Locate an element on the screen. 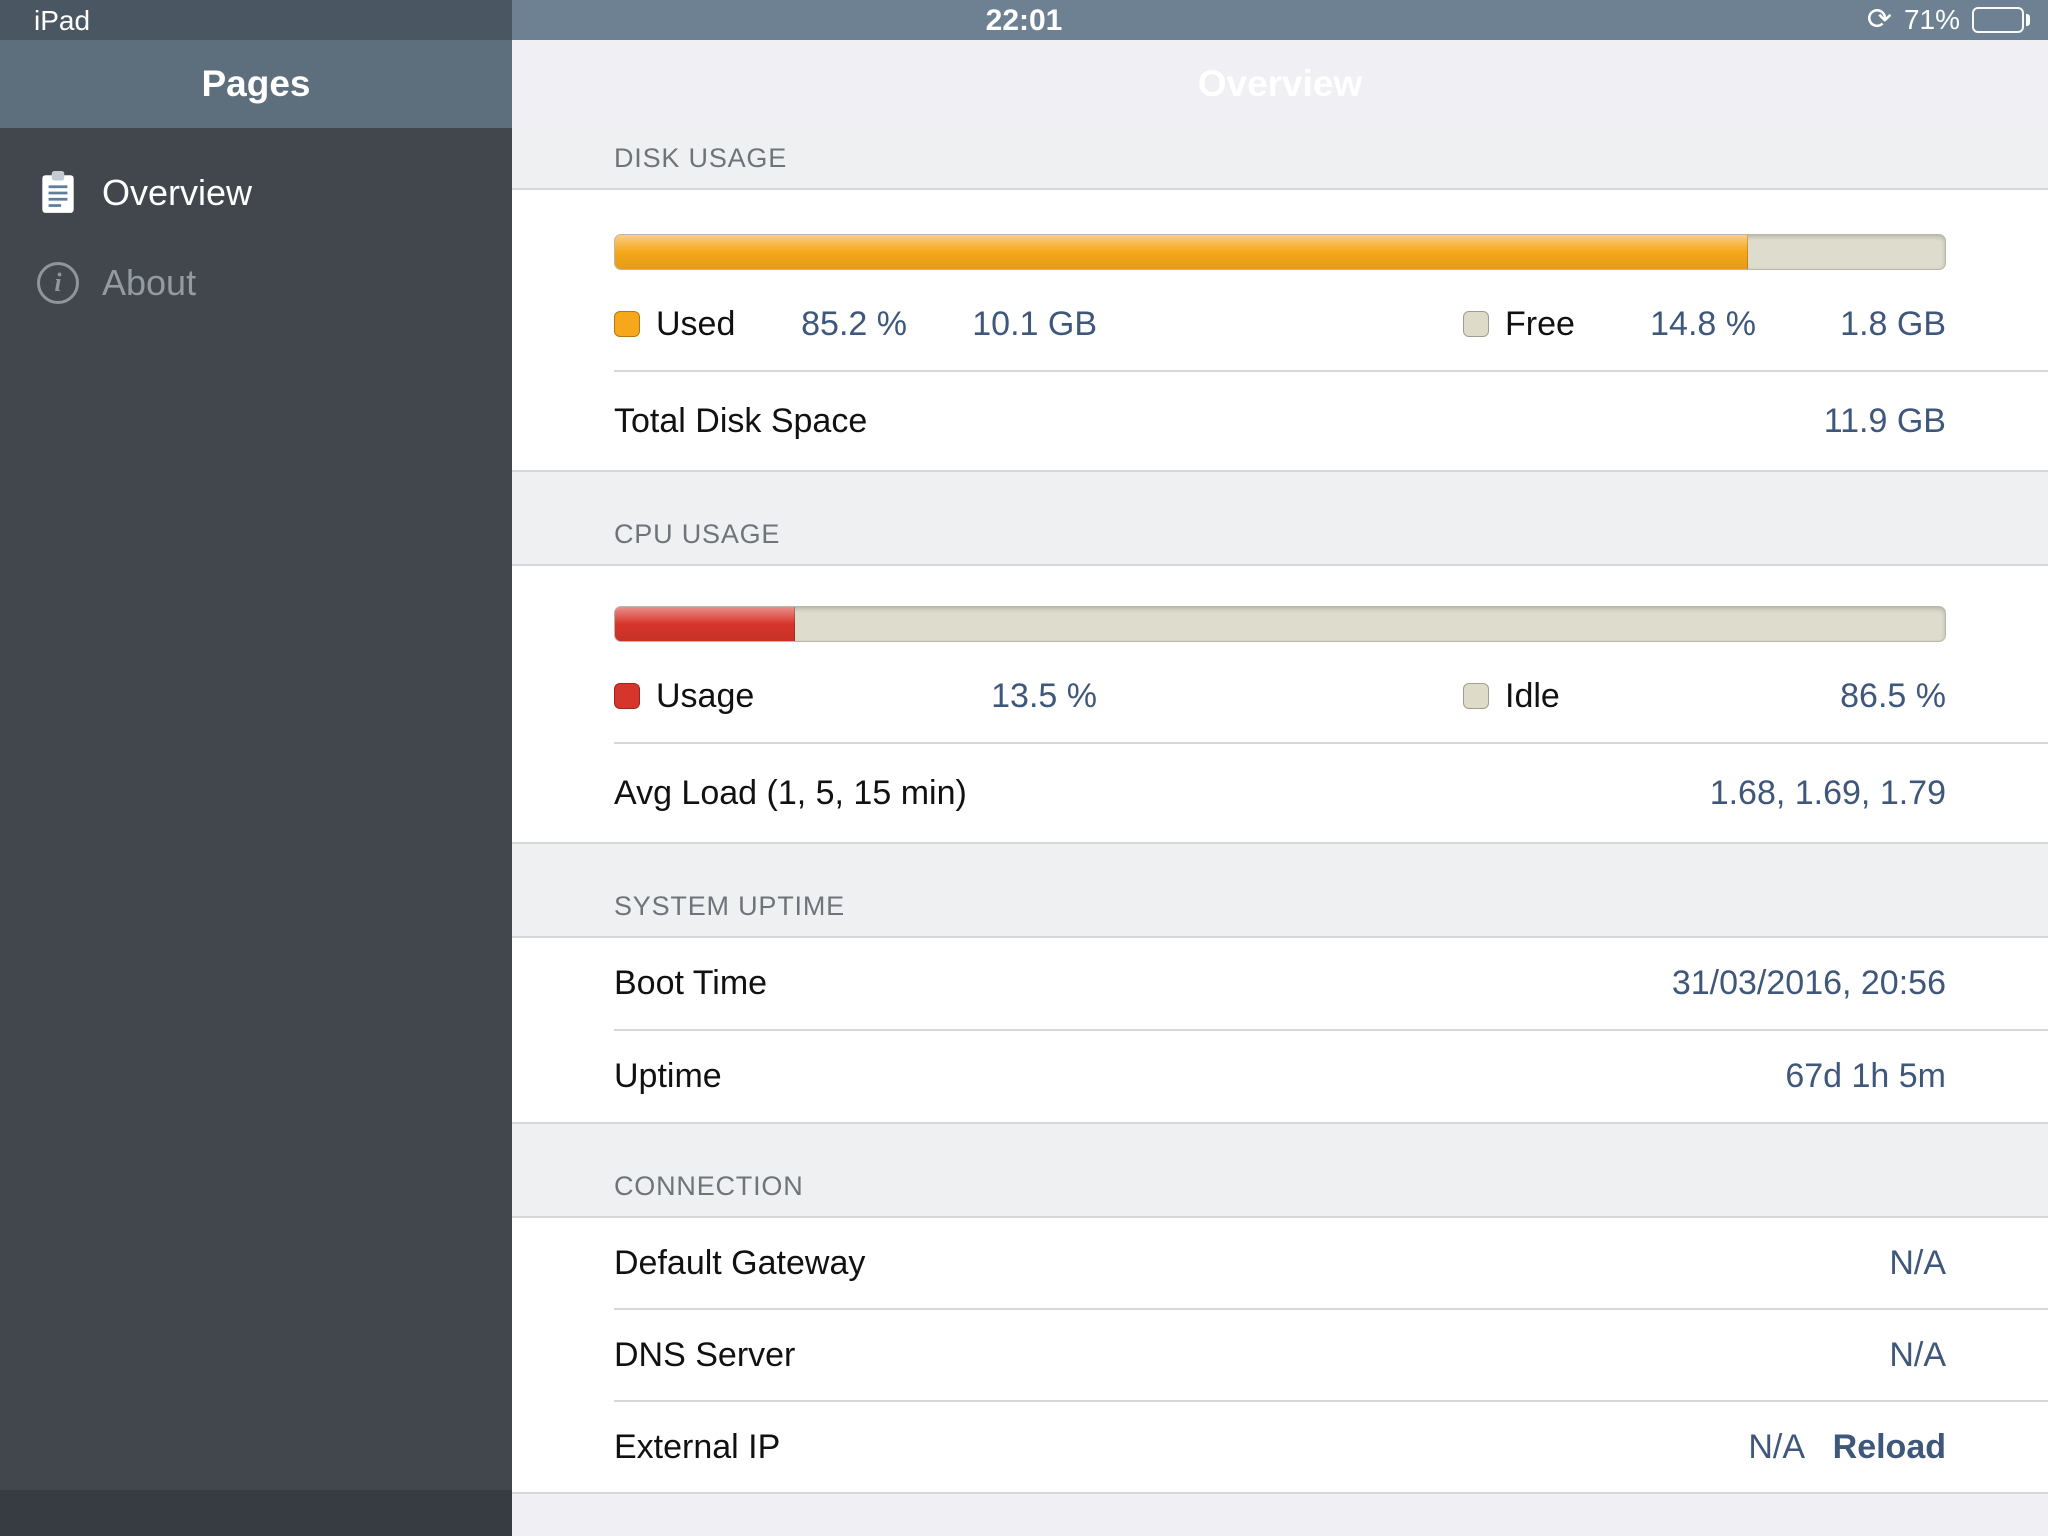 The image size is (2048, 1536). disk-used-percent: 85.2 % is located at coordinates (854, 324).